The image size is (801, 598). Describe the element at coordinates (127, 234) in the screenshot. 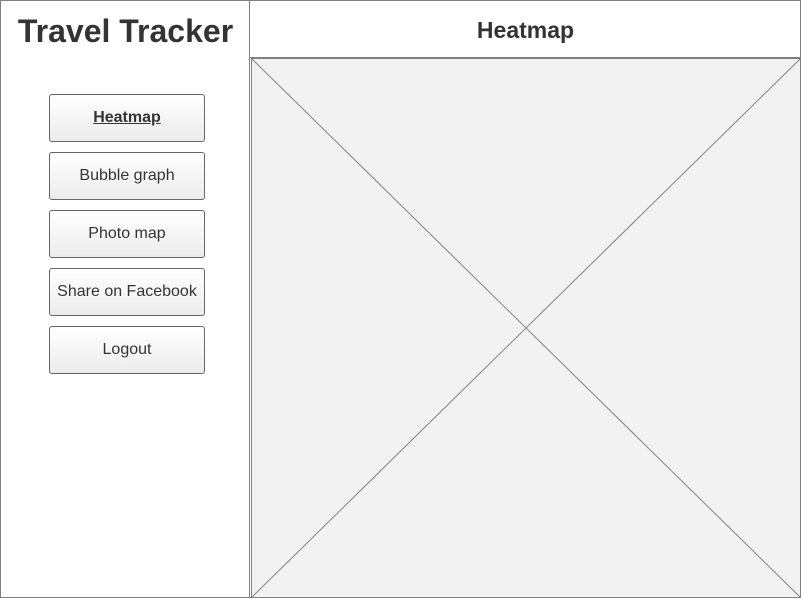

I see `photo-map-button: Photo map` at that location.